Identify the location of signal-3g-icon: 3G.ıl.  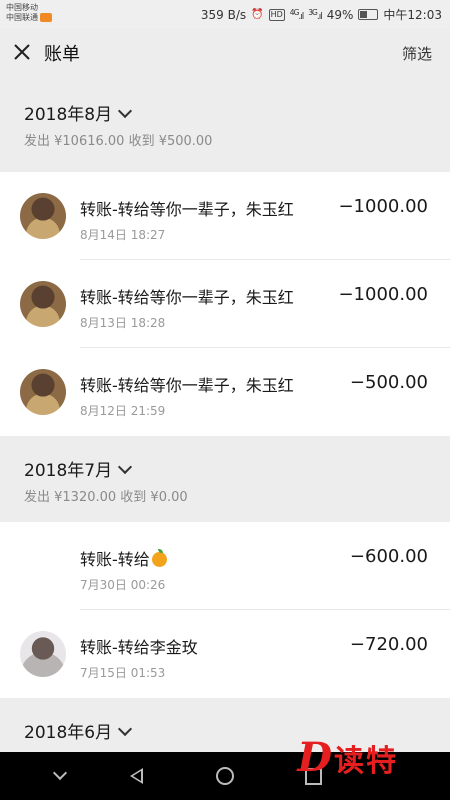
(314, 15).